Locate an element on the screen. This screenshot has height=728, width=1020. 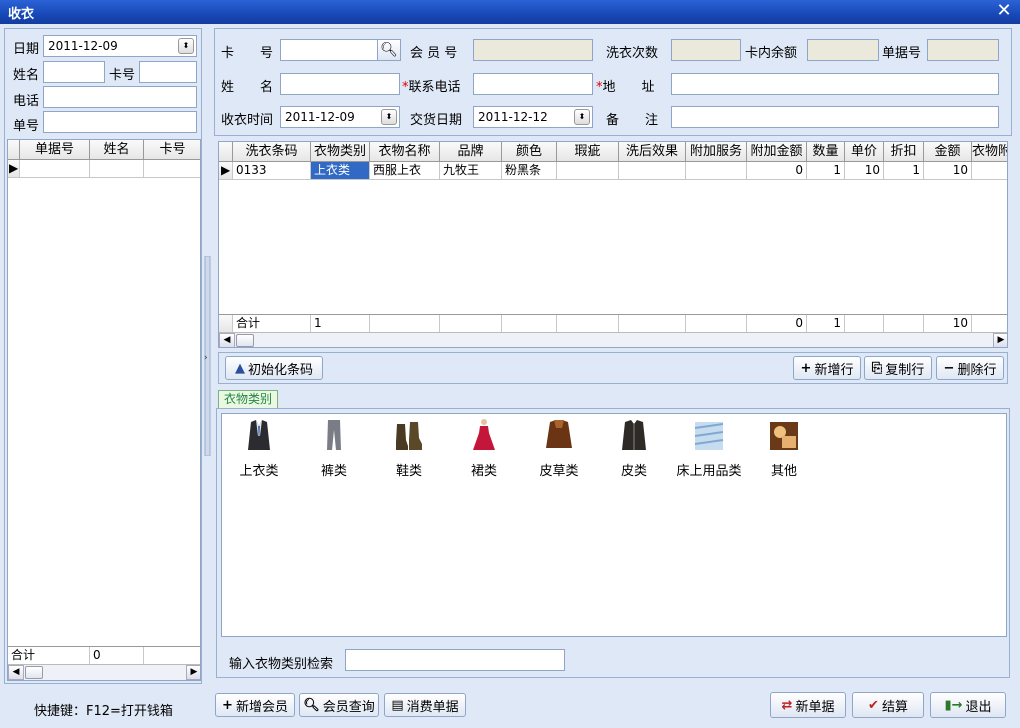
category-item-bedding: 床上用品类 is located at coordinates (709, 448).